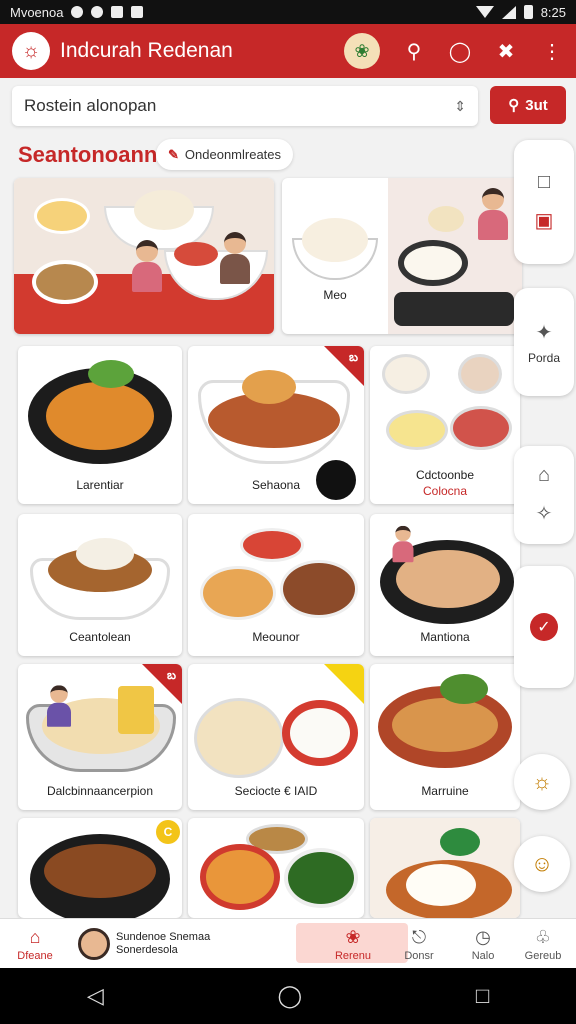 The width and height of the screenshot is (576, 1024). I want to click on document-icon: □, so click(544, 182).